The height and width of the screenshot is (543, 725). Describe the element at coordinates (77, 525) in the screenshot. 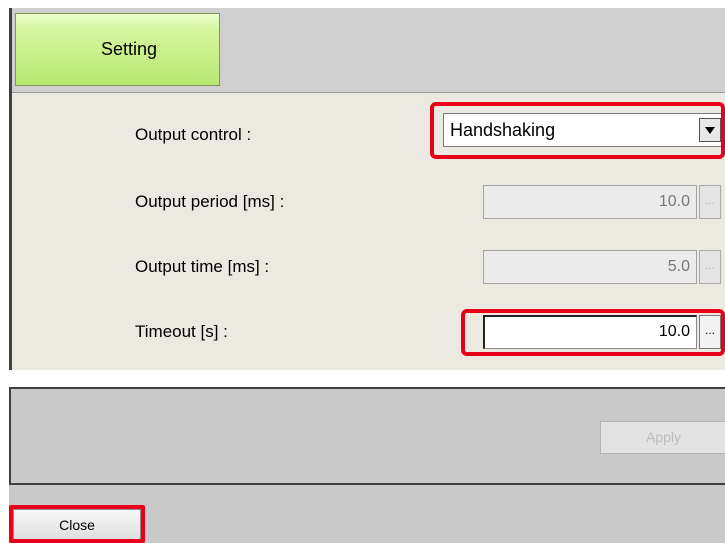

I see `close-button: Close` at that location.